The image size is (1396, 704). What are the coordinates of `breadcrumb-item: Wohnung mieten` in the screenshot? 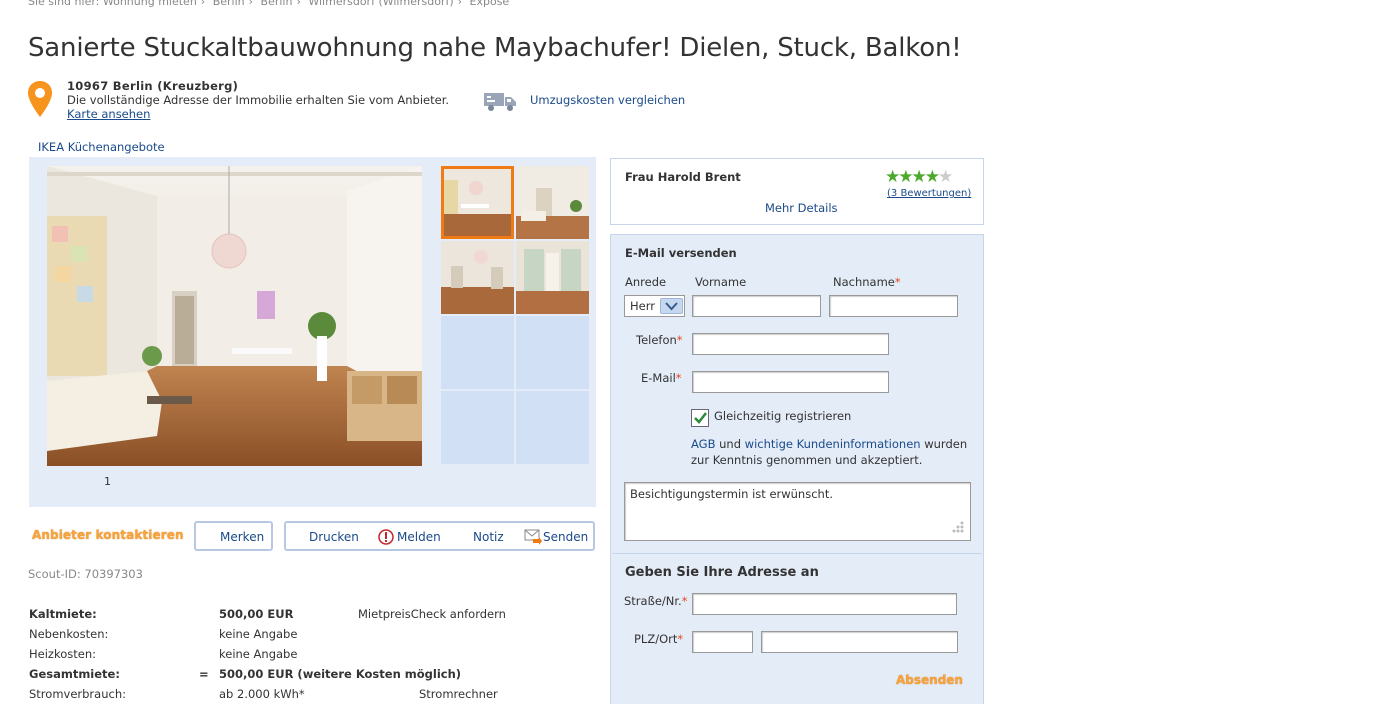 It's located at (150, 4).